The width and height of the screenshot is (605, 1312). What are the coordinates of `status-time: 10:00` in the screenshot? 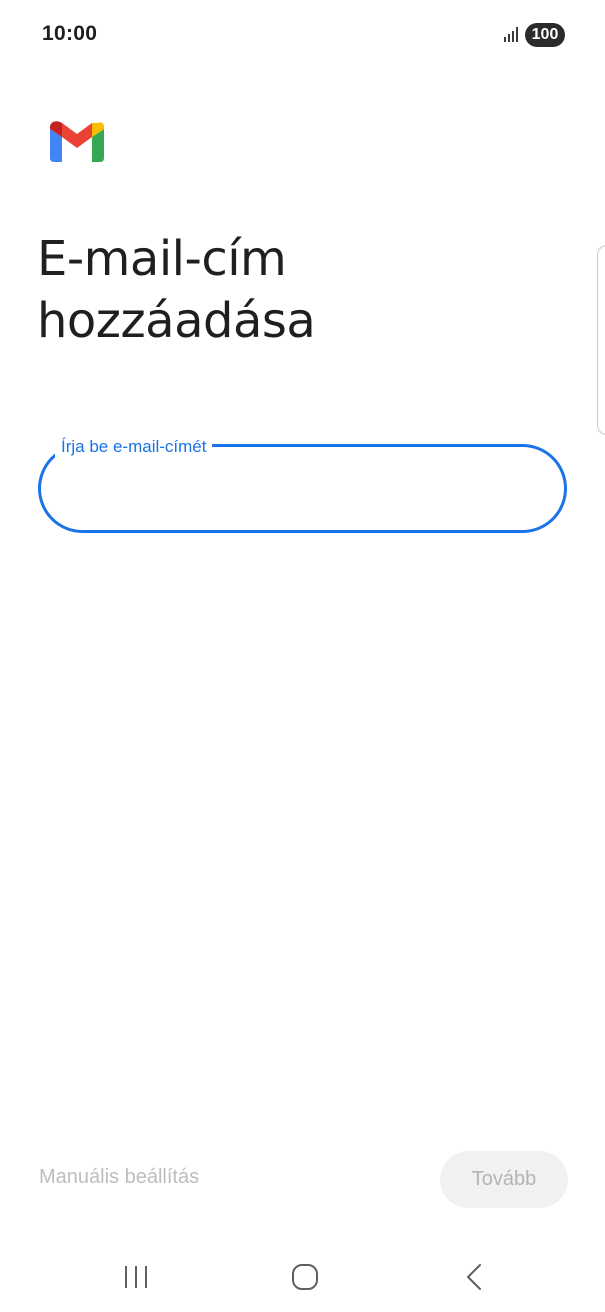 It's located at (70, 33).